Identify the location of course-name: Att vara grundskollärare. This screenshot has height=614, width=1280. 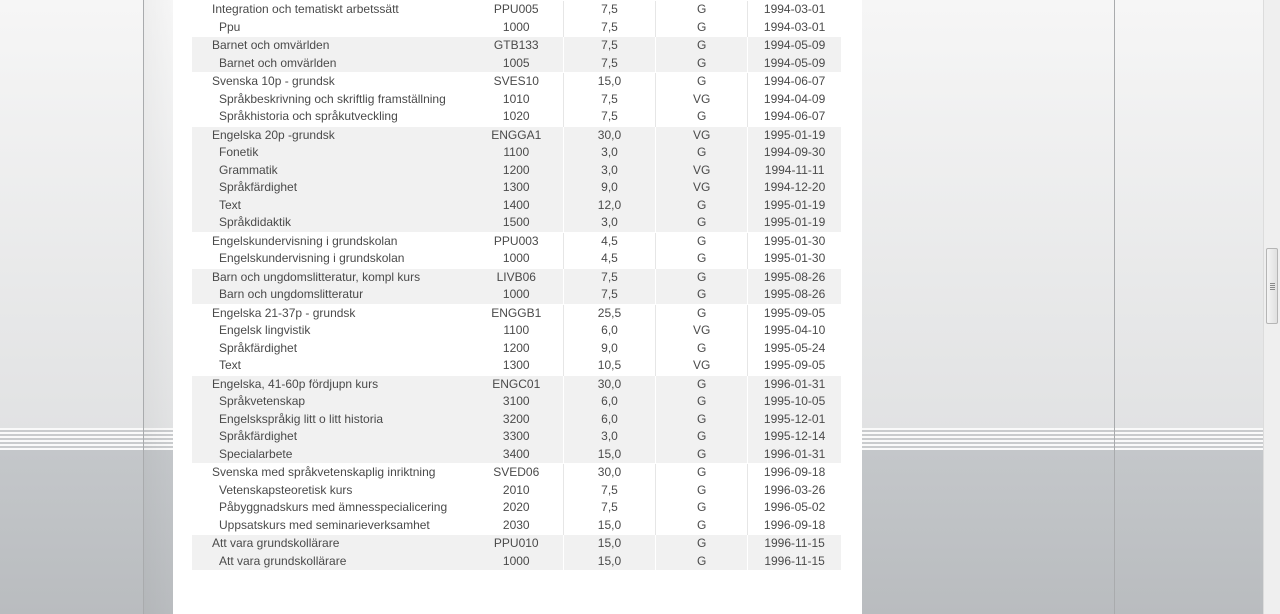
(331, 543).